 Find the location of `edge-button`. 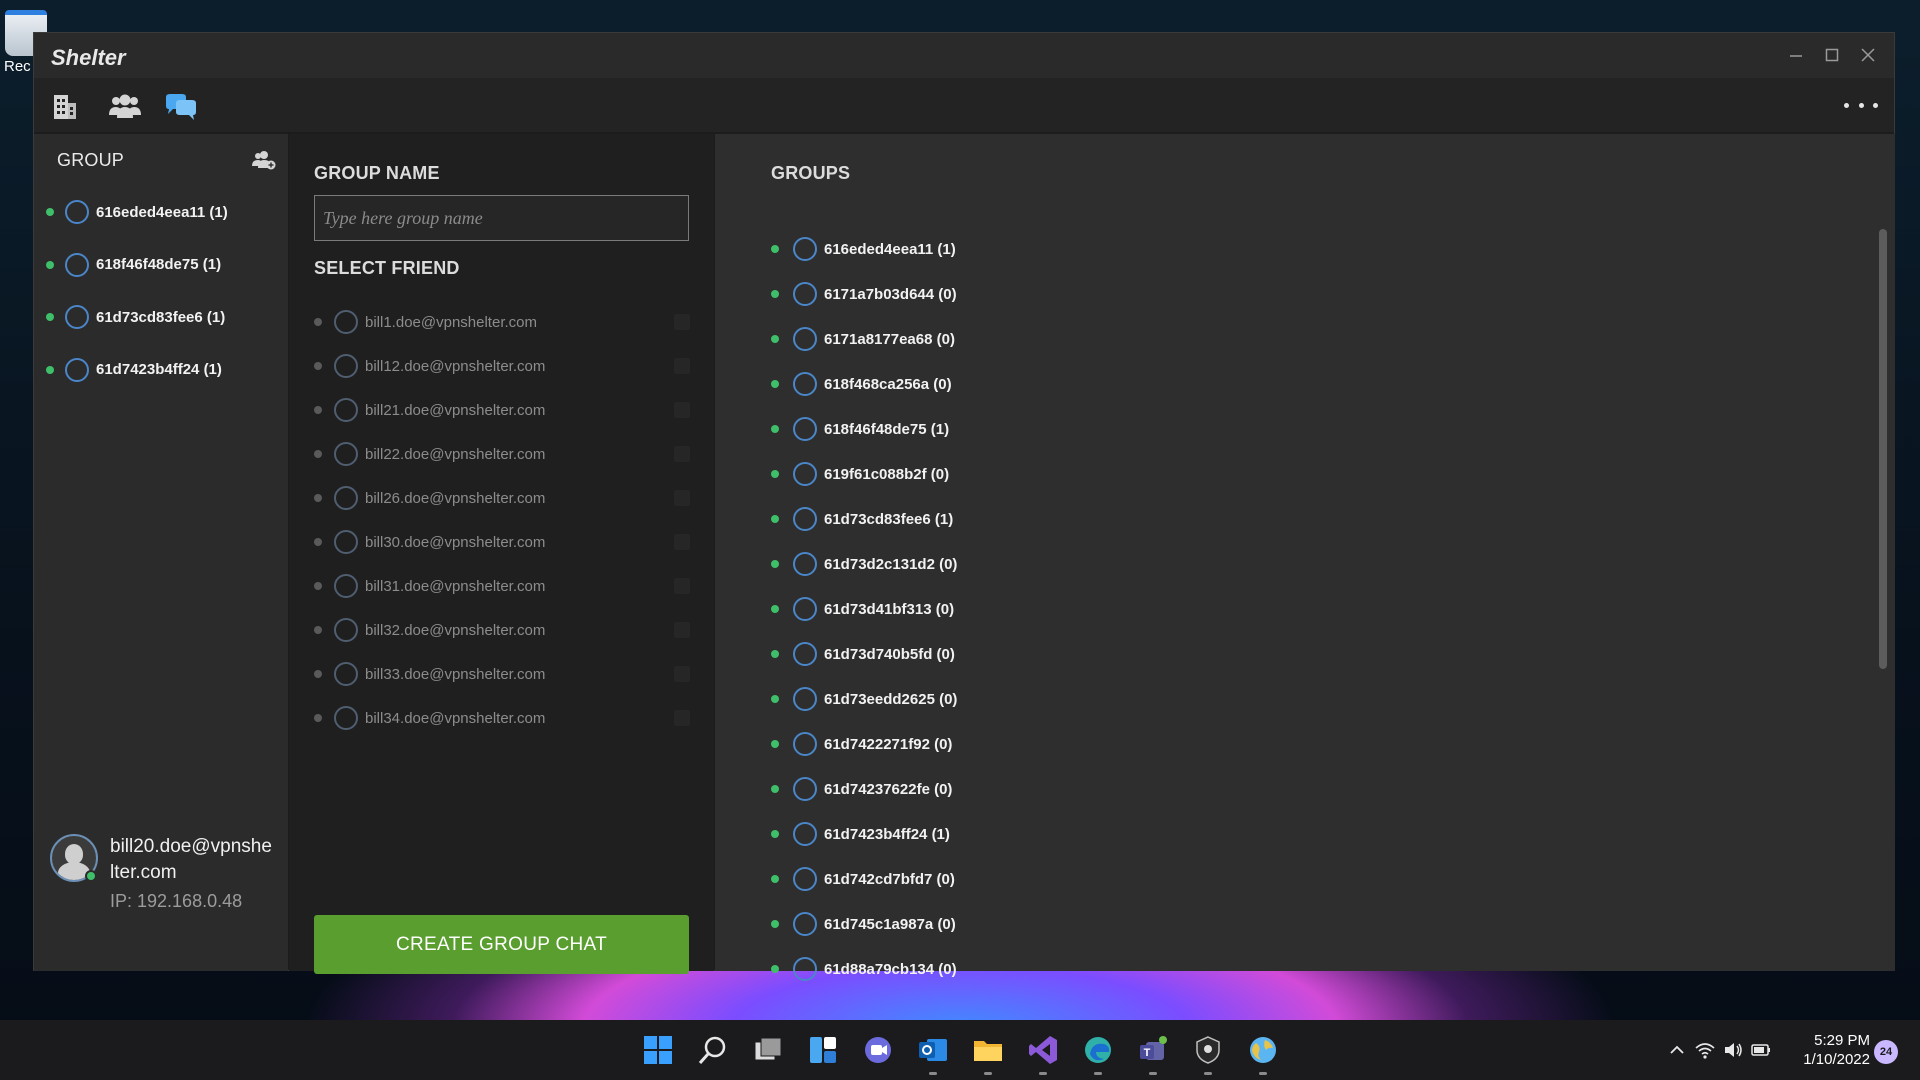

edge-button is located at coordinates (1098, 1050).